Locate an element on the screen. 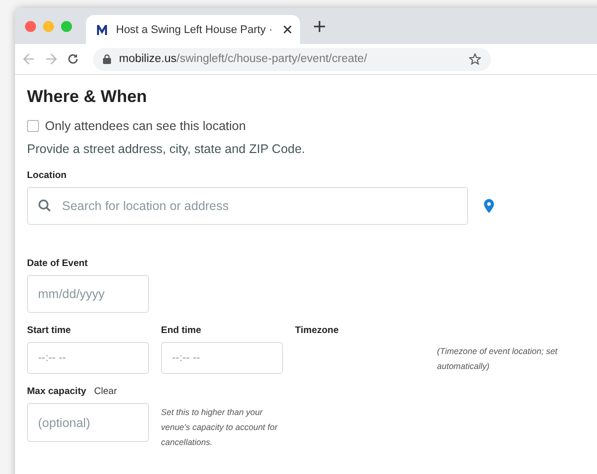 The width and height of the screenshot is (597, 474). address-bar: mobilize.us/swingleft/c/house-party/event/create/ is located at coordinates (292, 59).